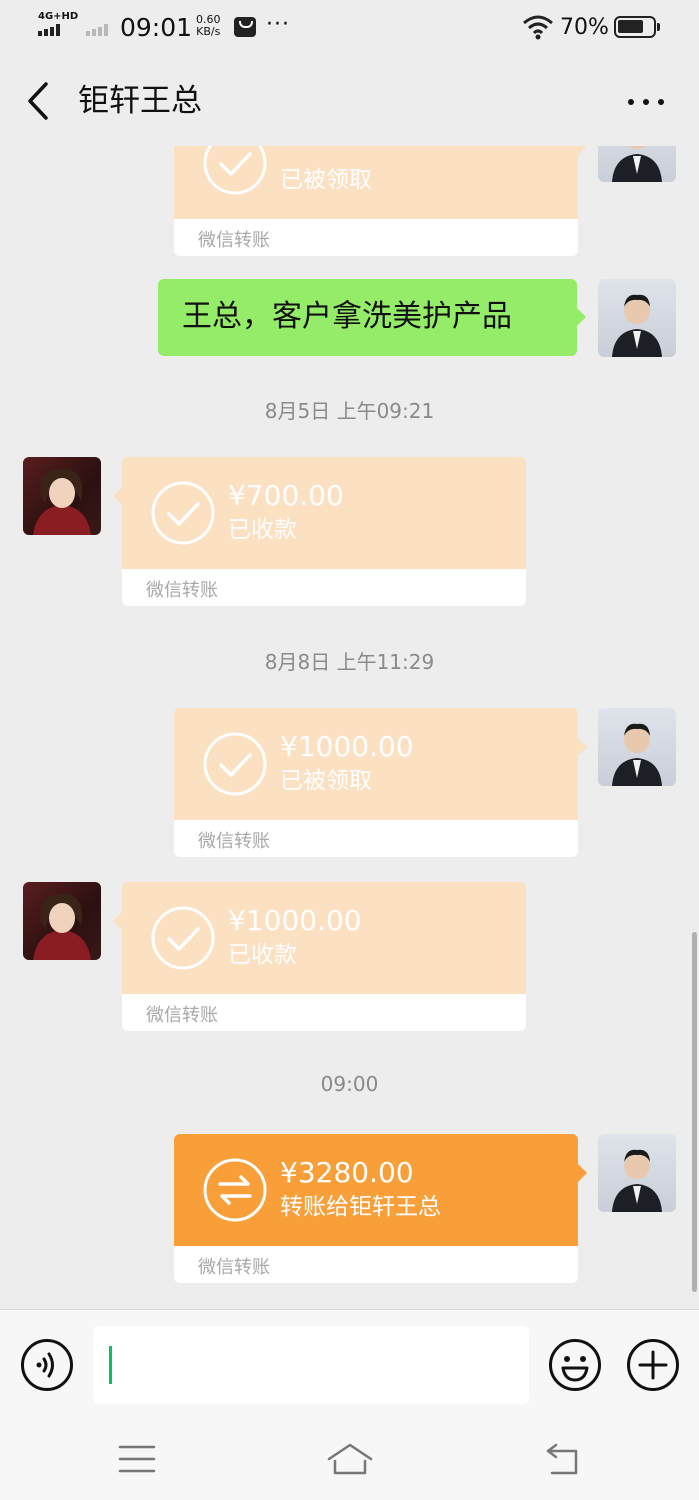 The height and width of the screenshot is (1500, 699). What do you see at coordinates (40, 101) in the screenshot?
I see `back-arrow-icon` at bounding box center [40, 101].